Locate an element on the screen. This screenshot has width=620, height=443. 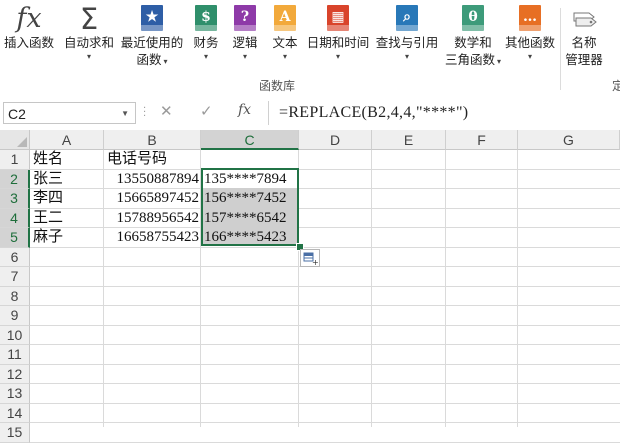
row-header-15: 15 is located at coordinates (15, 433).